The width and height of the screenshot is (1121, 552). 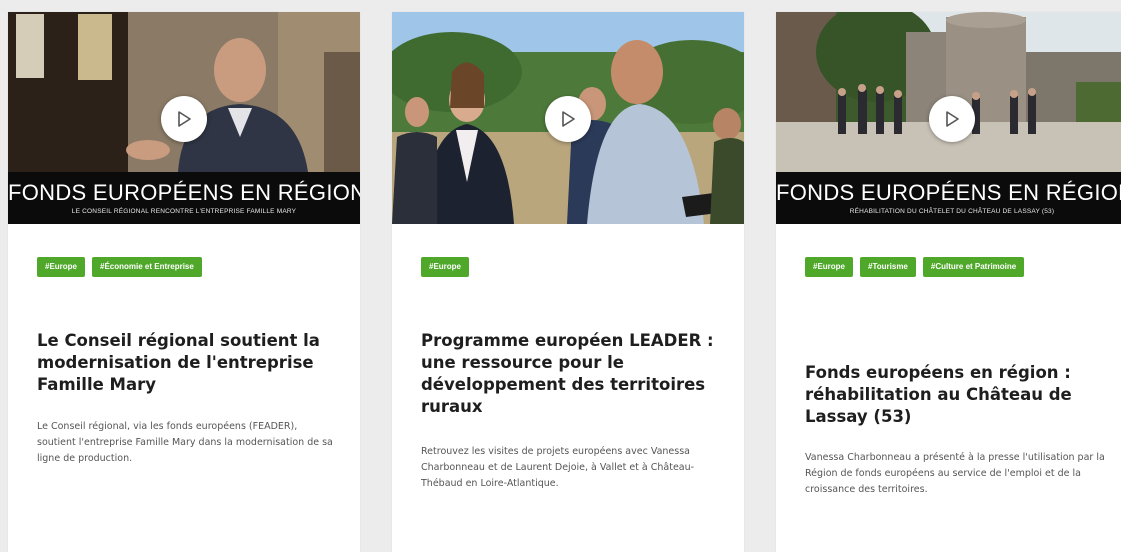 What do you see at coordinates (147, 267) in the screenshot?
I see `tag-economie-entreprise: #Économie et Entreprise` at bounding box center [147, 267].